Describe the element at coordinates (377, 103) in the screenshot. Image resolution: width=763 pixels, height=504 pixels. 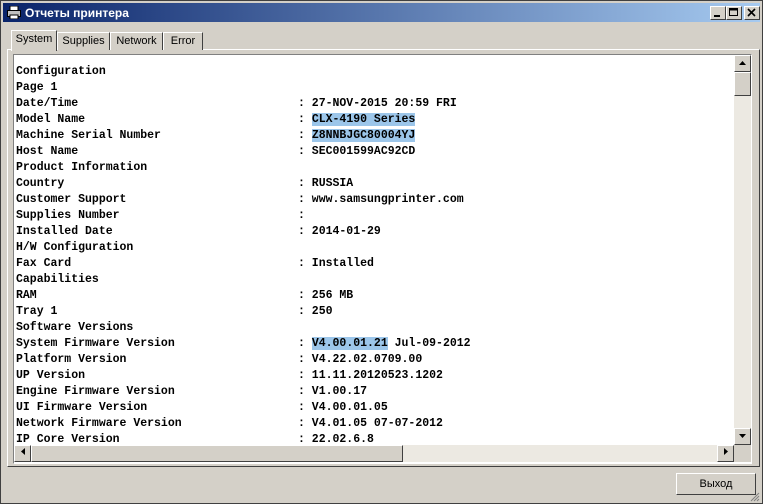
I see `report-value: : 27-NOV-2015 20:59 FRI` at that location.